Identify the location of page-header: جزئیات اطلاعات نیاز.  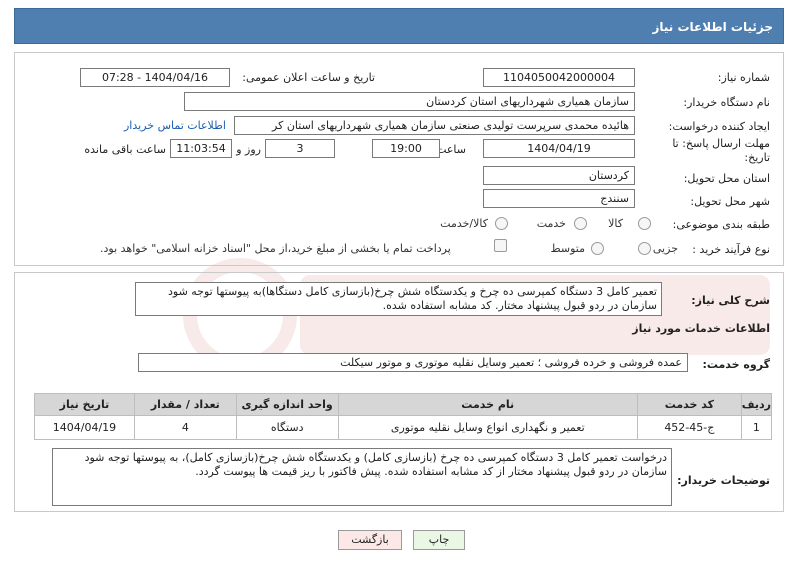
(399, 26).